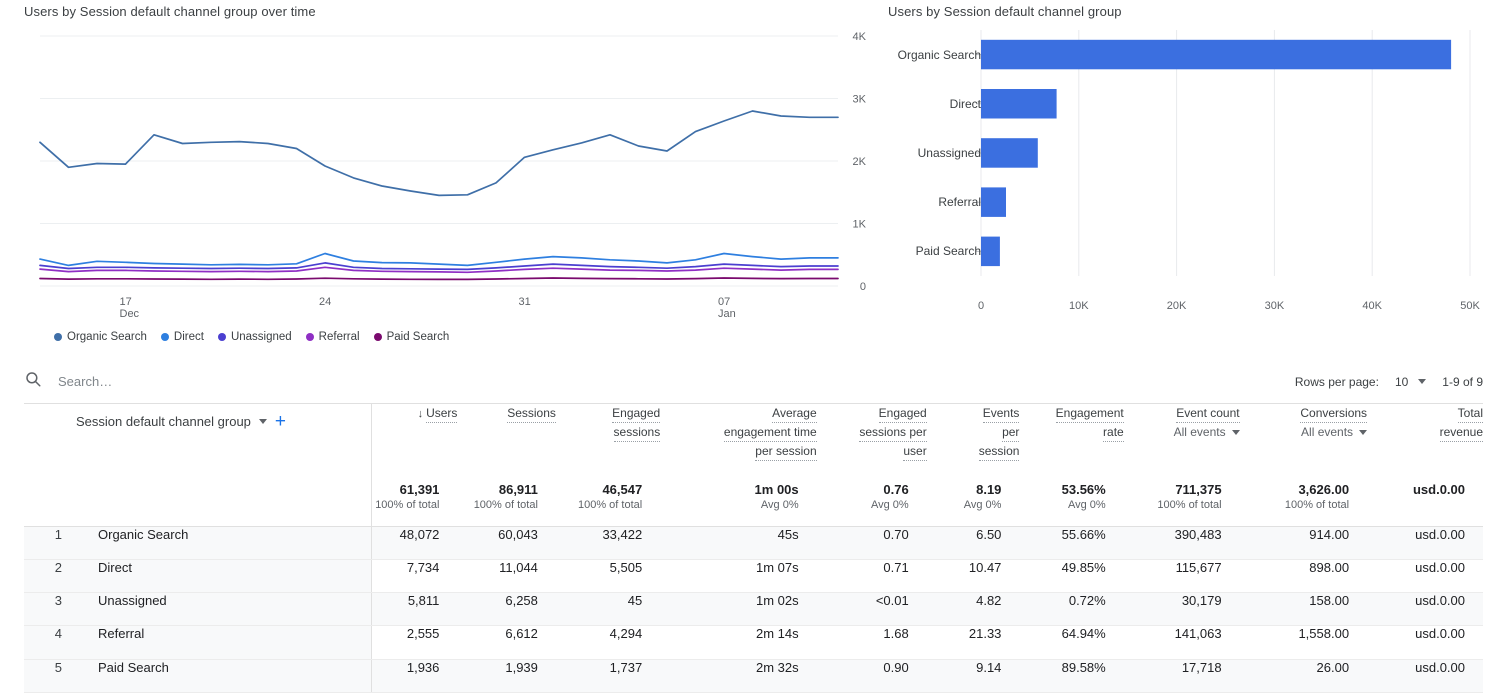  What do you see at coordinates (411, 337) in the screenshot?
I see `legend-item-paid-search: Paid Search` at bounding box center [411, 337].